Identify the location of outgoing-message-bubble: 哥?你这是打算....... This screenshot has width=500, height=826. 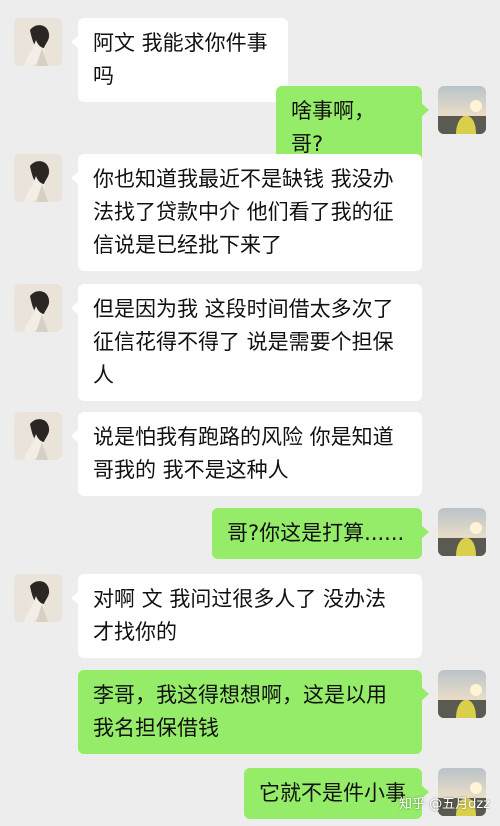
(320, 533).